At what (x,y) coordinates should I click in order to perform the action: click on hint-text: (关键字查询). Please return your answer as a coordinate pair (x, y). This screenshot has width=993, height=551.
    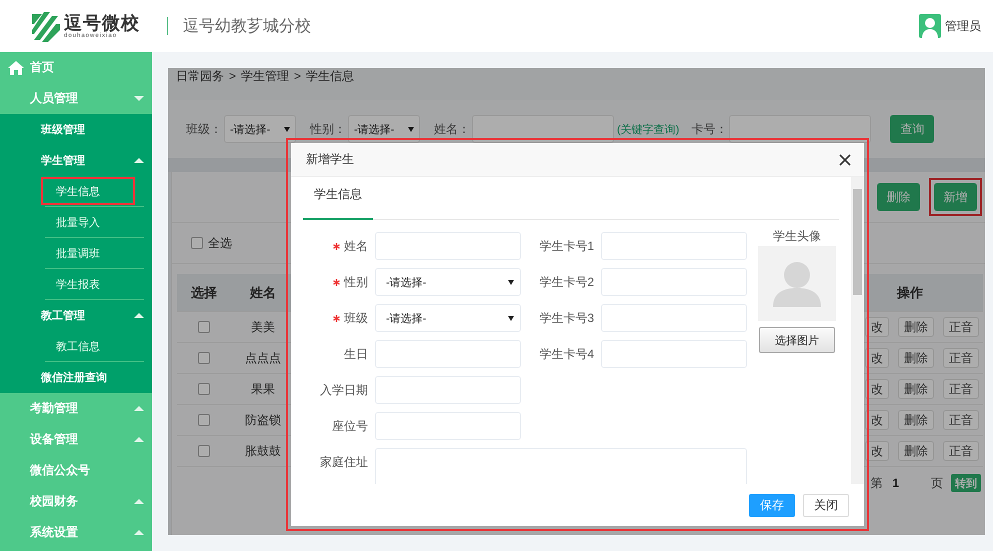
    Looking at the image, I should click on (648, 129).